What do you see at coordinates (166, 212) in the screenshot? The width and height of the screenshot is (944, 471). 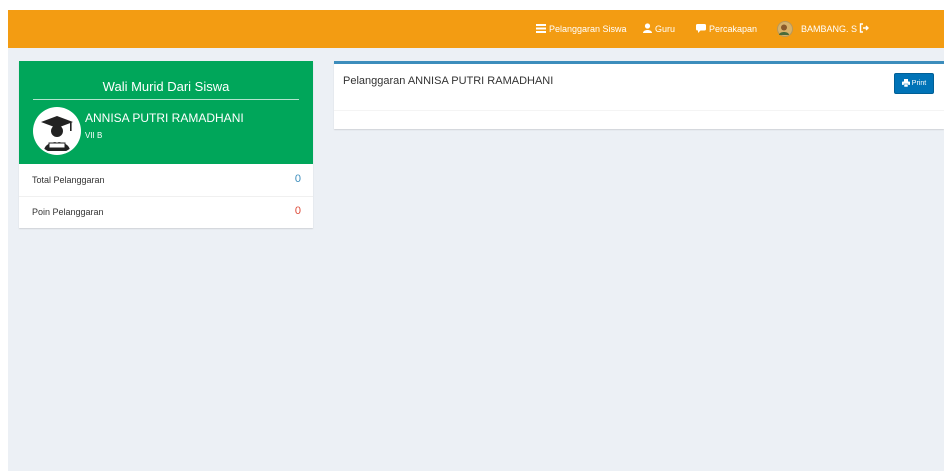 I see `stat-poin-pelanggaran: Poin Pelanggaran 0` at bounding box center [166, 212].